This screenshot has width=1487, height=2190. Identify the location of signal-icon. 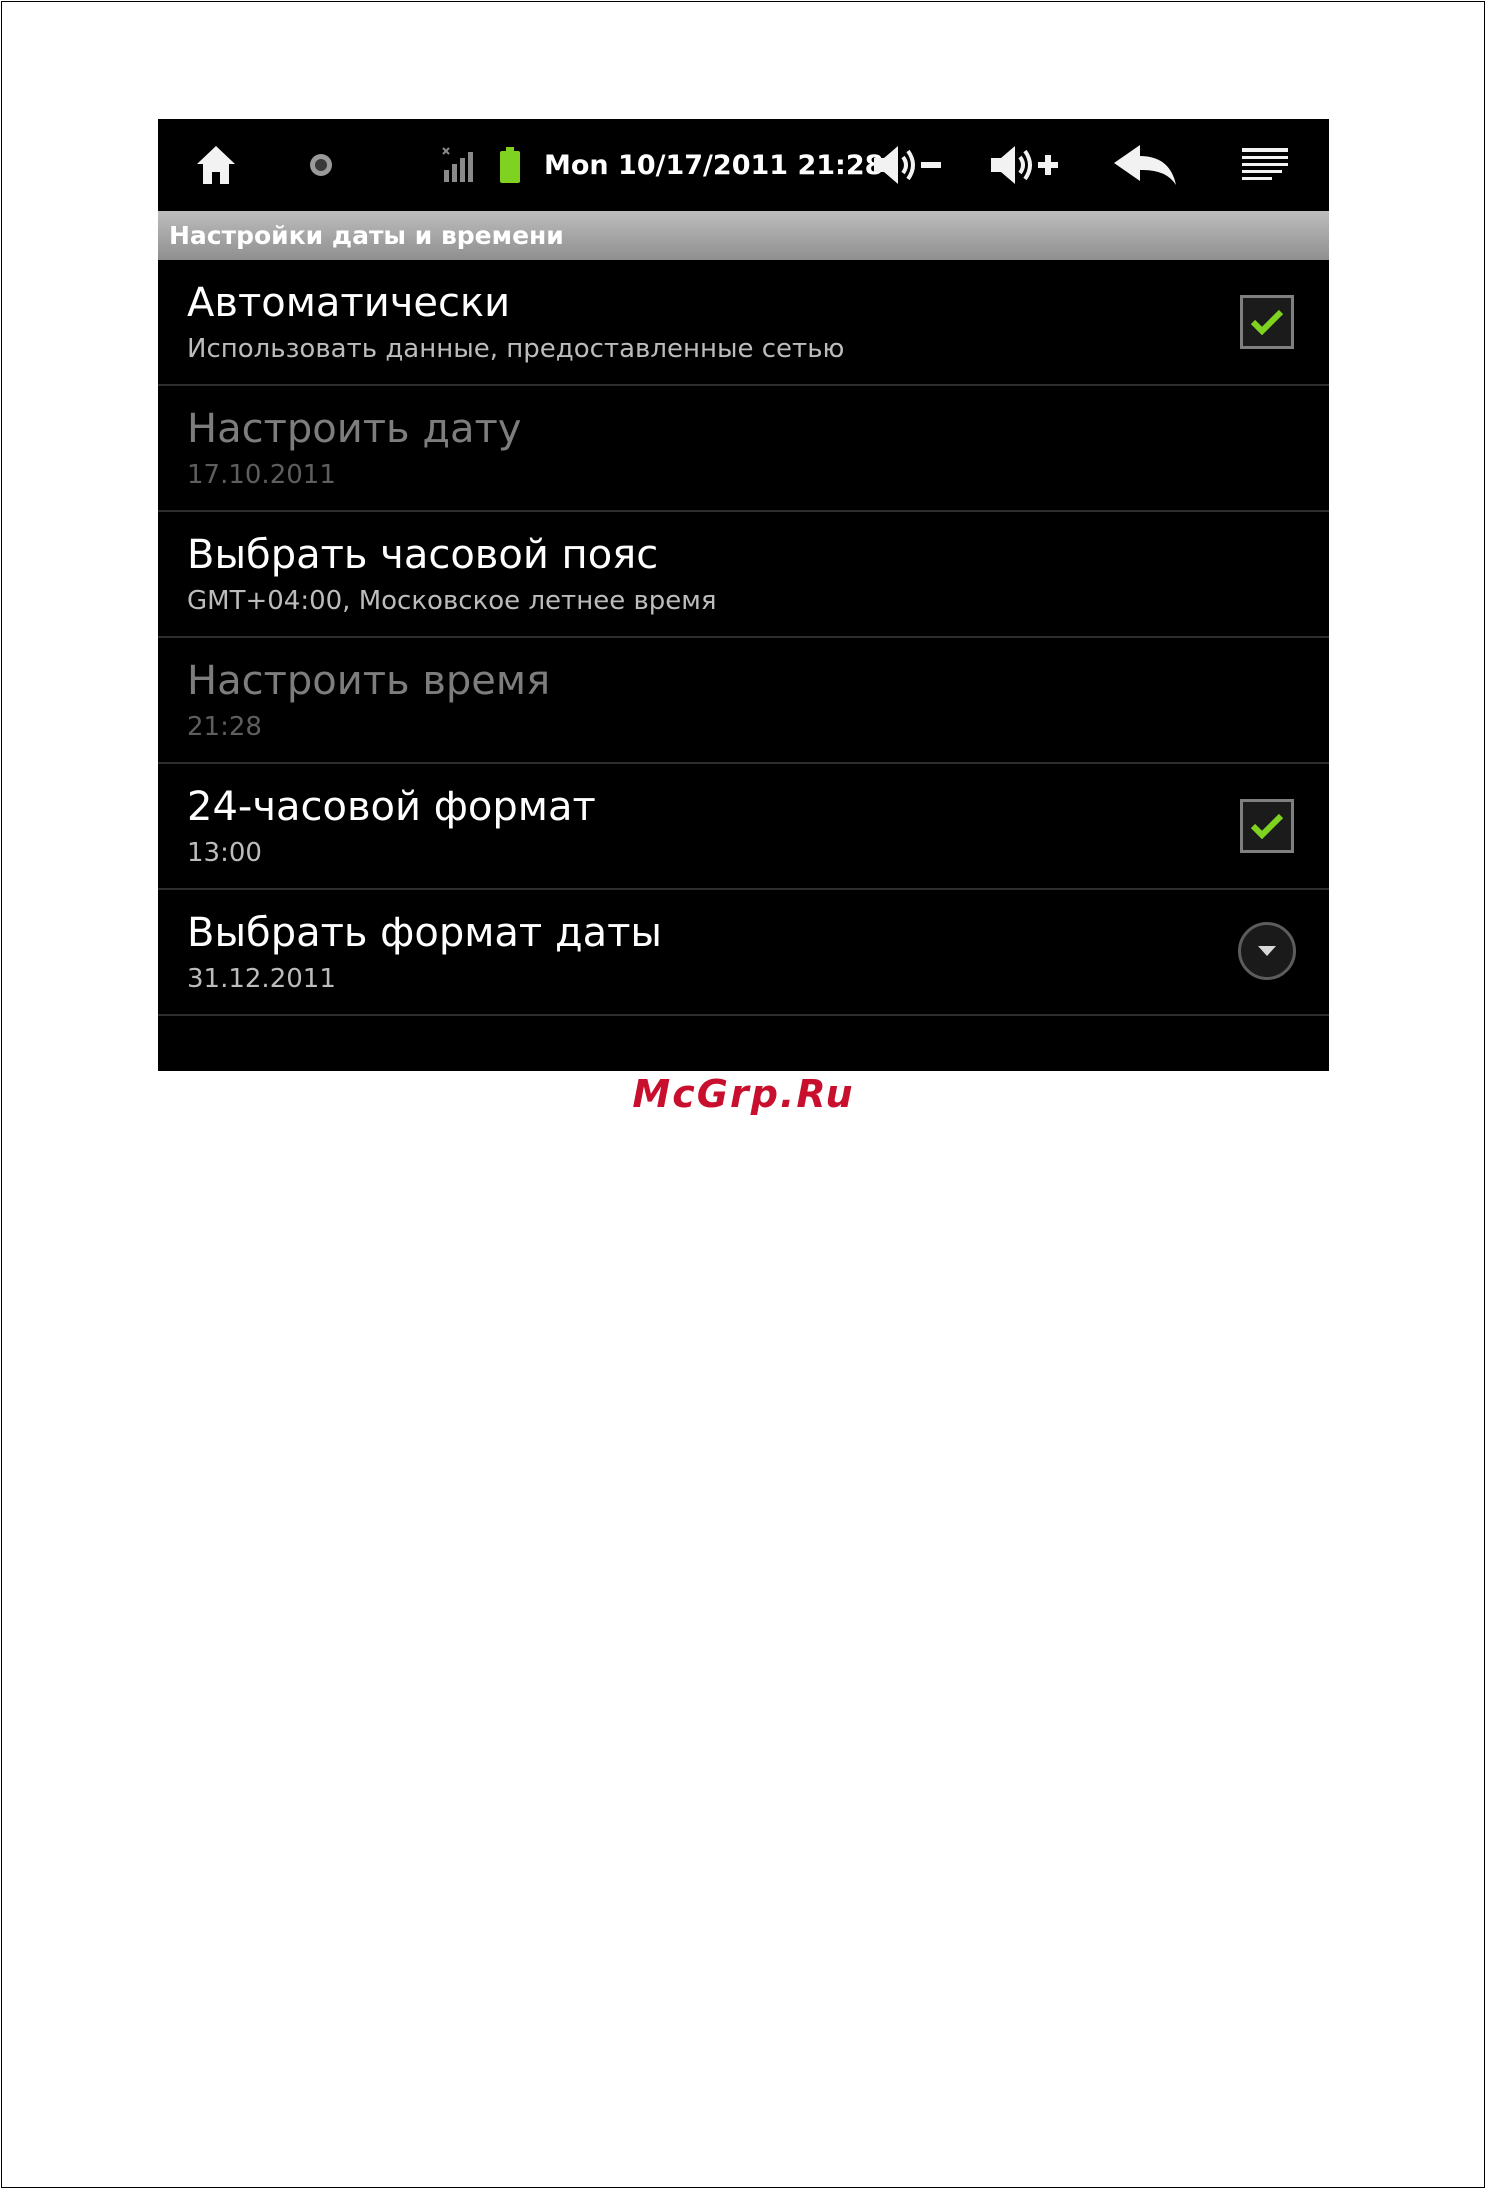
(459, 165).